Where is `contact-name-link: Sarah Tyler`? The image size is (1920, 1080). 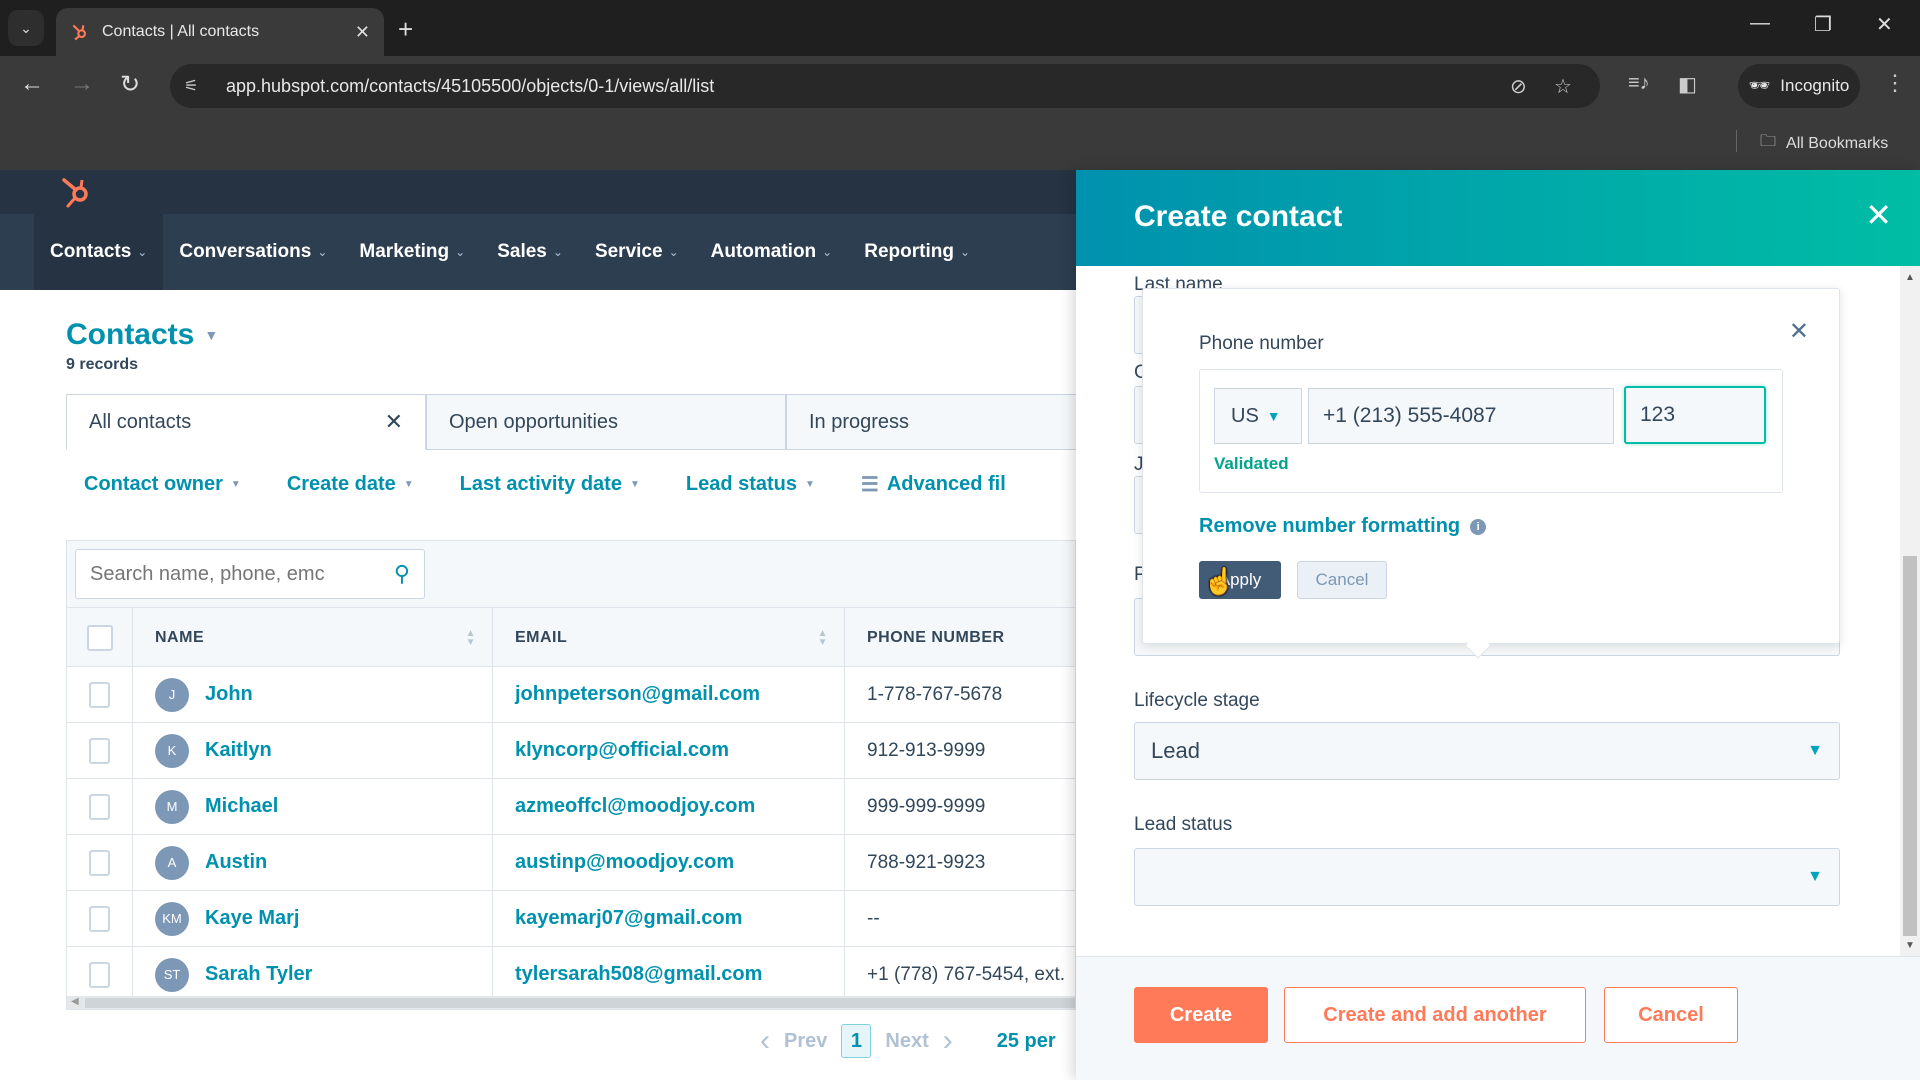 contact-name-link: Sarah Tyler is located at coordinates (258, 974).